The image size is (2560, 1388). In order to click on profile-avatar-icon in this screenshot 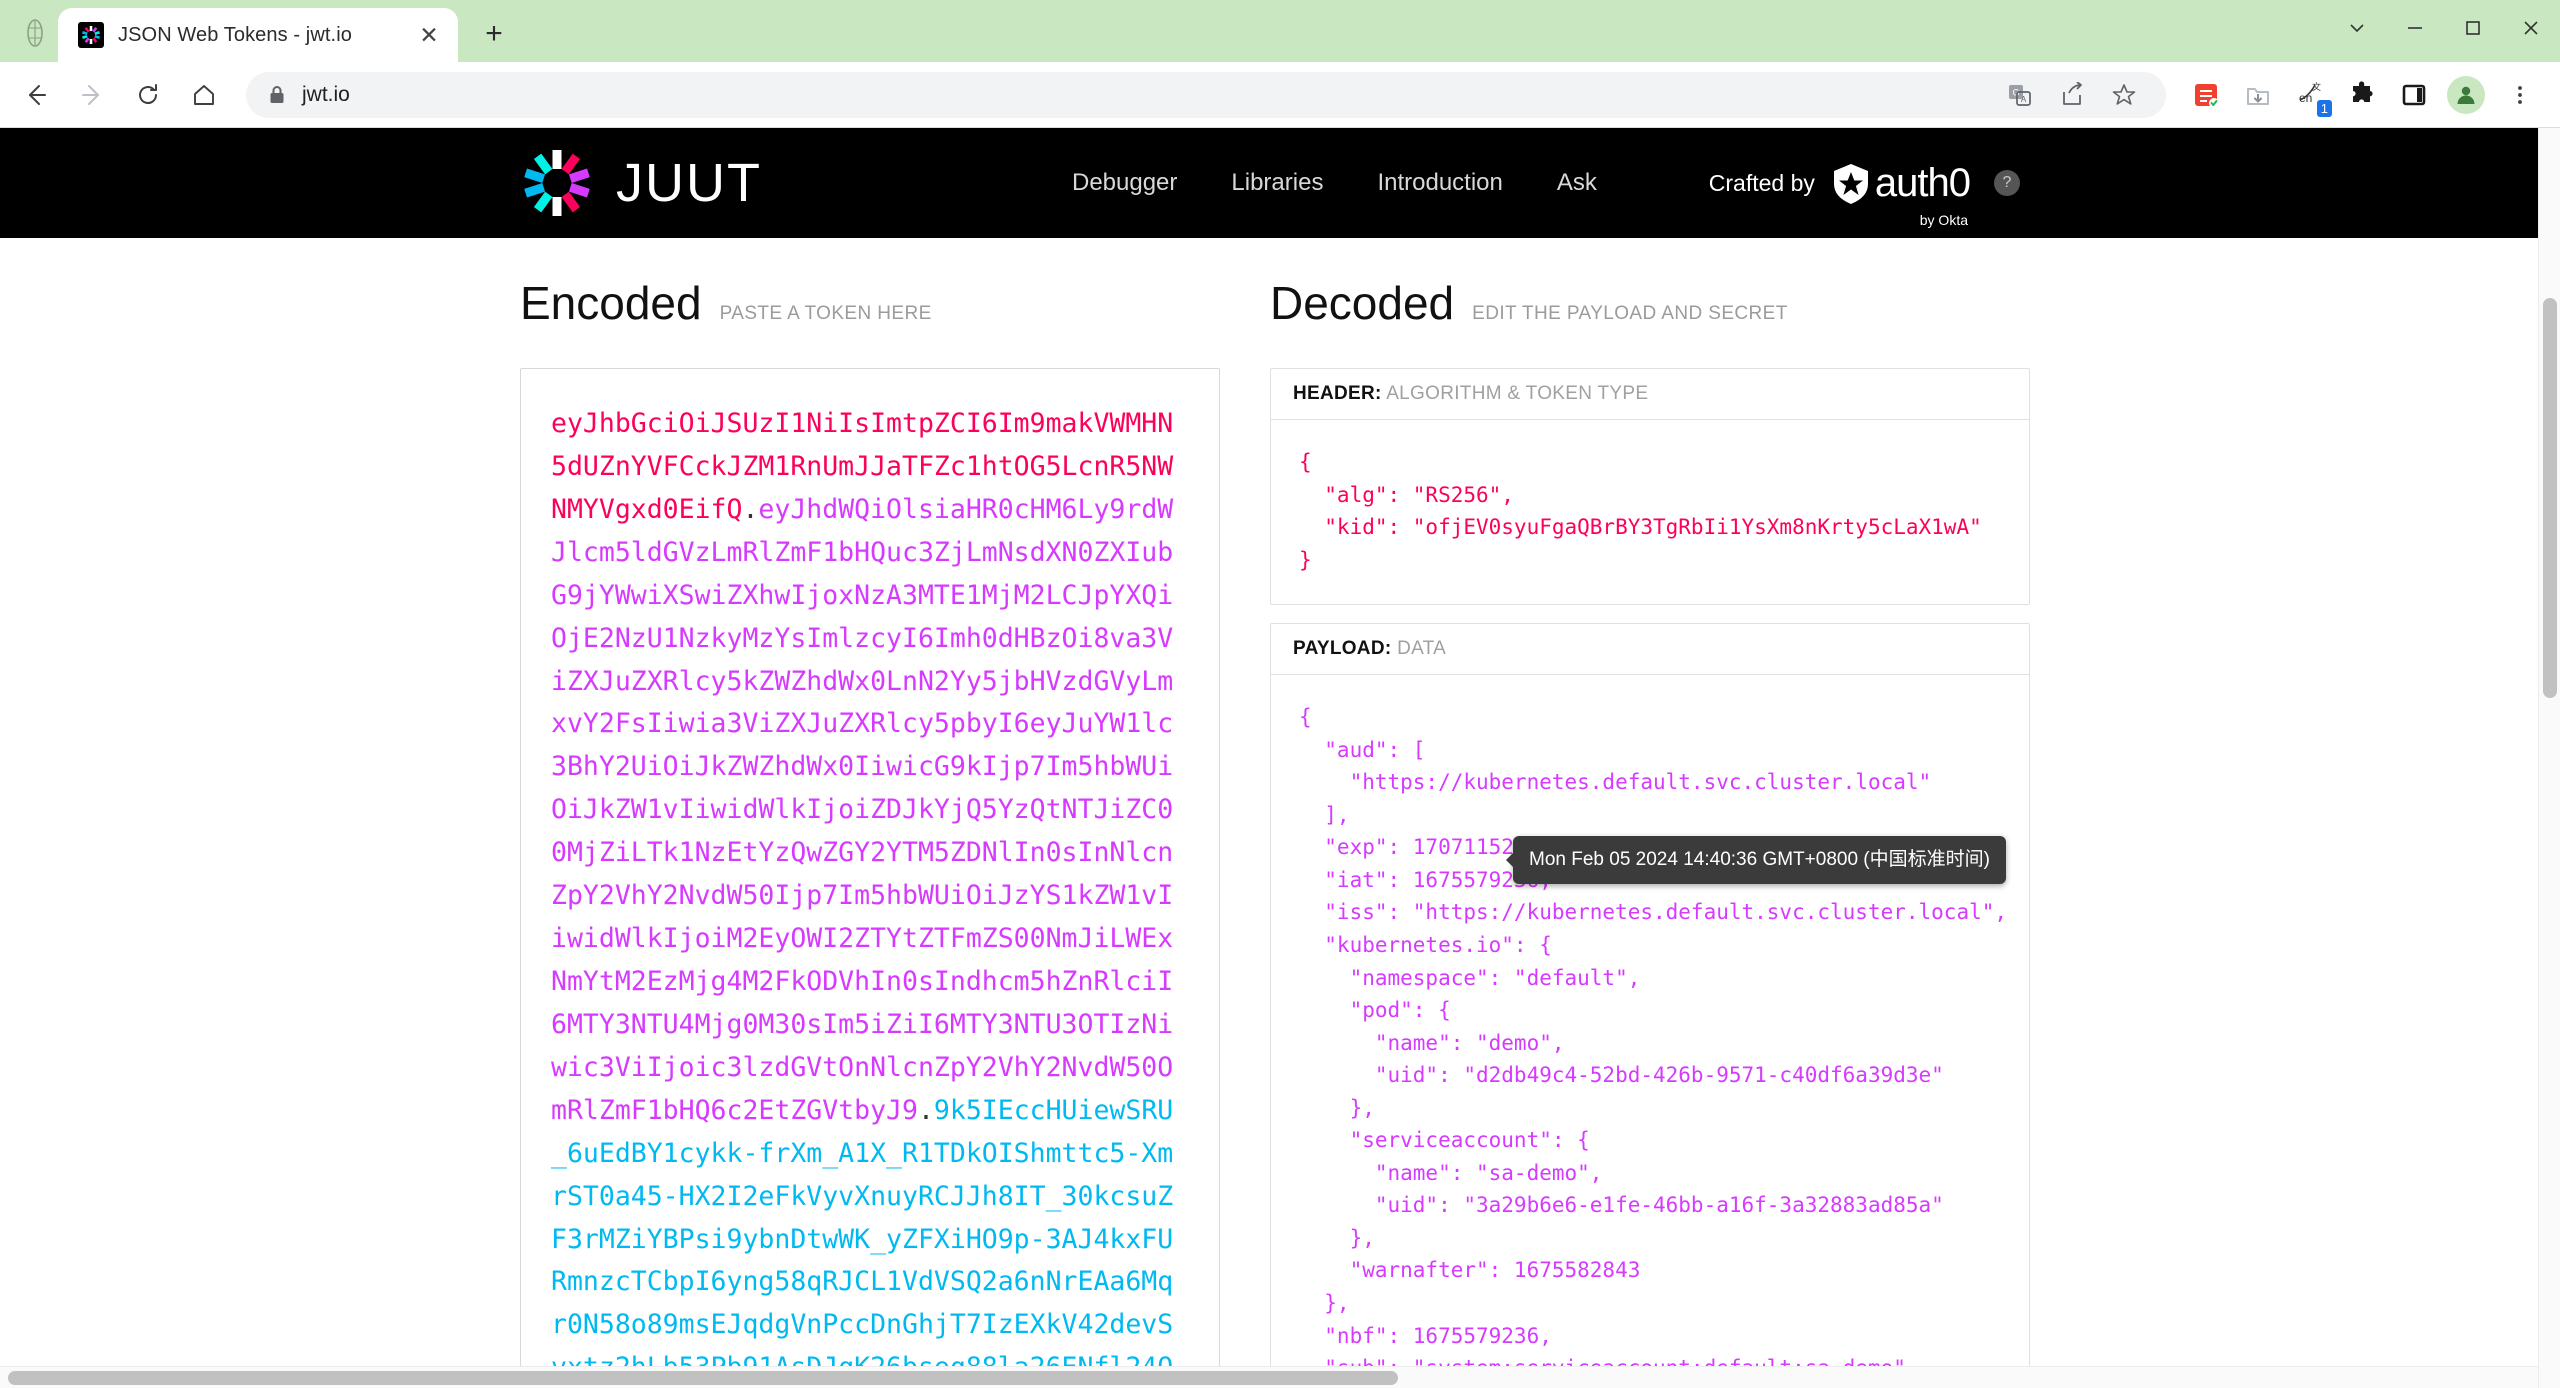, I will do `click(2466, 95)`.